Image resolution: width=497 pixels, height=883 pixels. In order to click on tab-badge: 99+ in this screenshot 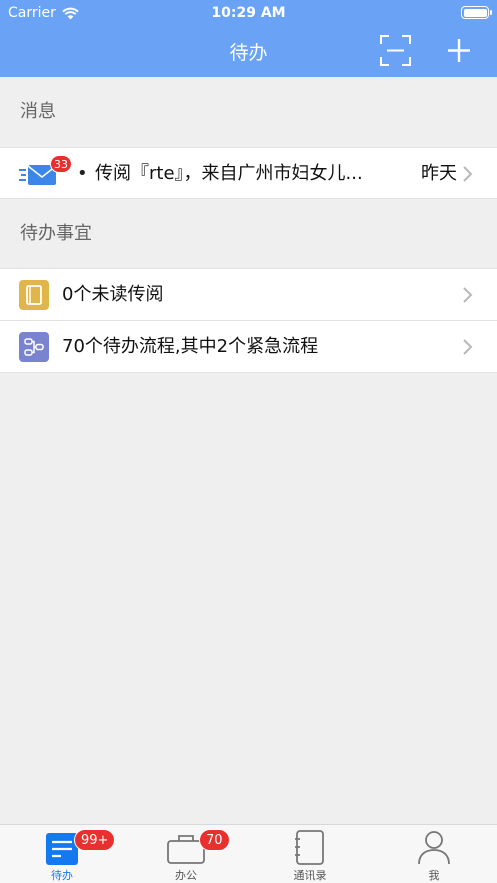, I will do `click(95, 840)`.